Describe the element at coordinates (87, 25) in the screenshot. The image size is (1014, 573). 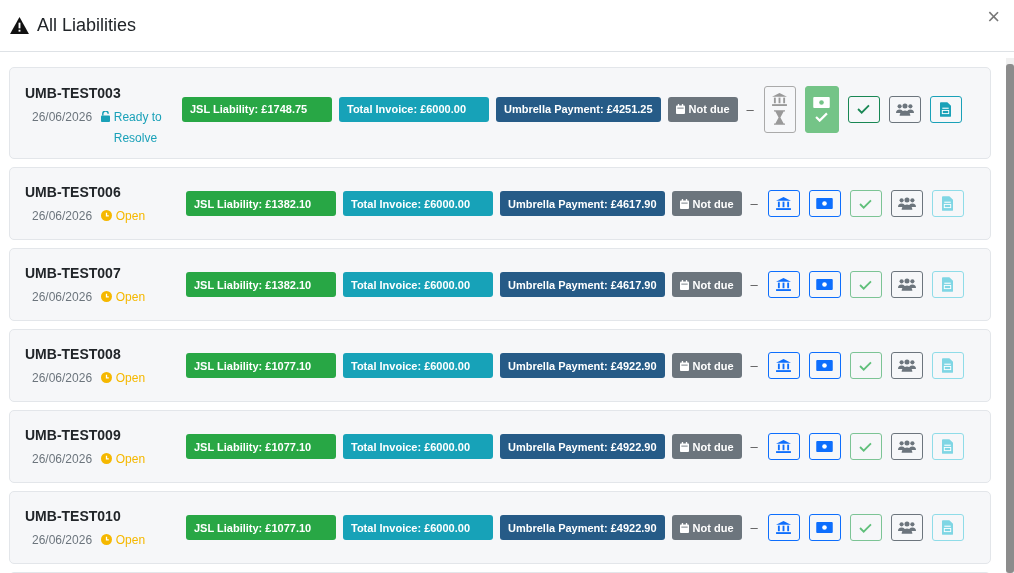
I see `dialog-title: All Liabilities` at that location.